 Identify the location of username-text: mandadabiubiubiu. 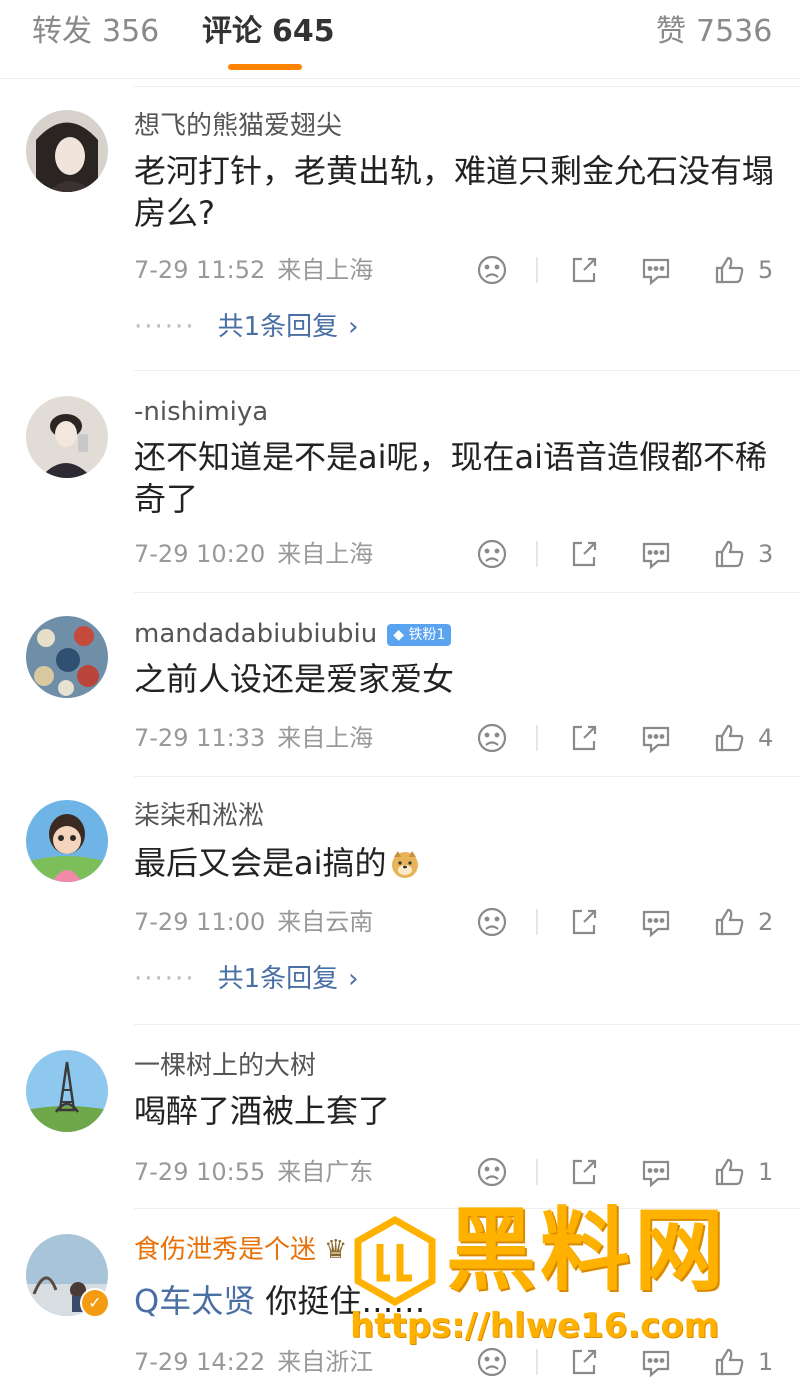
(256, 634).